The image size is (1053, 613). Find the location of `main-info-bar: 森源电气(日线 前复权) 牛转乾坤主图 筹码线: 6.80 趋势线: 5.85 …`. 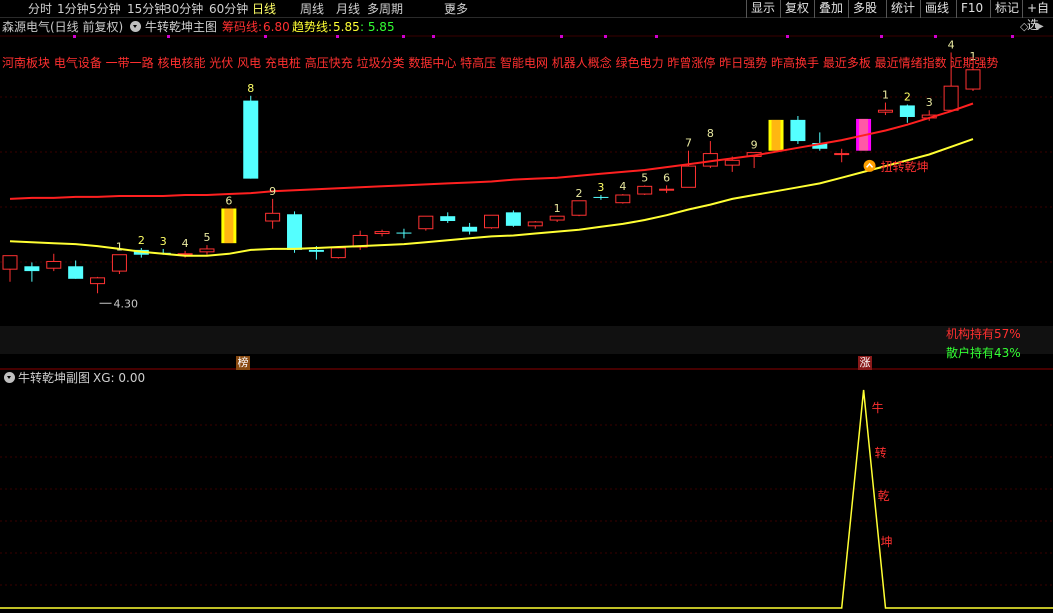

main-info-bar: 森源电气(日线 前复权) 牛转乾坤主图 筹码线: 6.80 趋势线: 5.85 … is located at coordinates (526, 27).